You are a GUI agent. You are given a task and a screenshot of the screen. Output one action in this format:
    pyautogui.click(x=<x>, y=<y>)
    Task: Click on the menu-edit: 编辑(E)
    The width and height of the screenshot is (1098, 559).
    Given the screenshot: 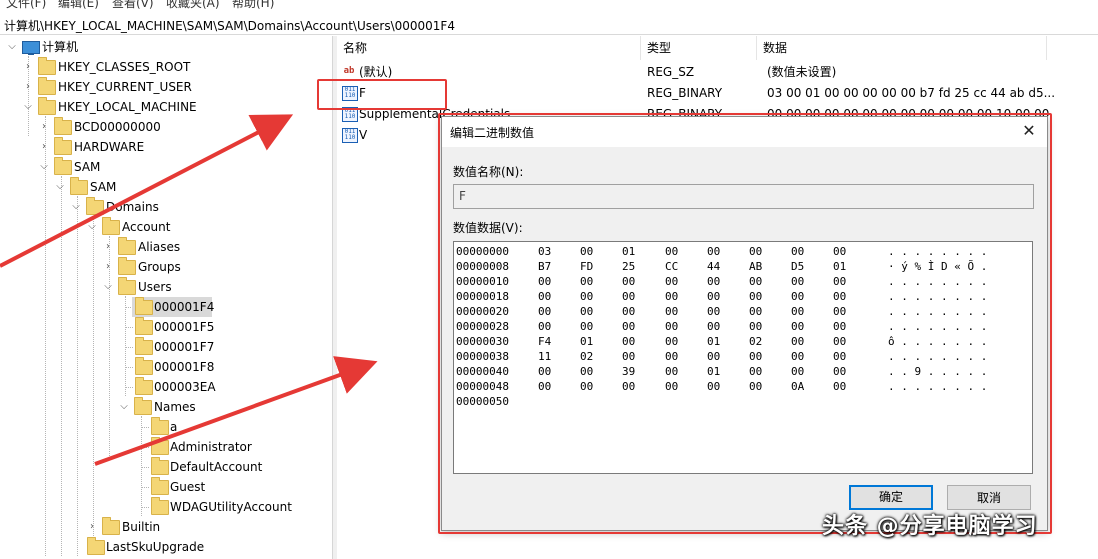 What is the action you would take?
    pyautogui.click(x=78, y=5)
    